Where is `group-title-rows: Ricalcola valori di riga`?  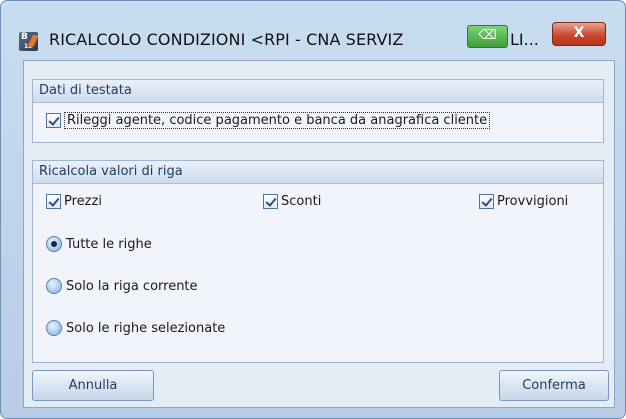
group-title-rows: Ricalcola valori di riga is located at coordinates (318, 172).